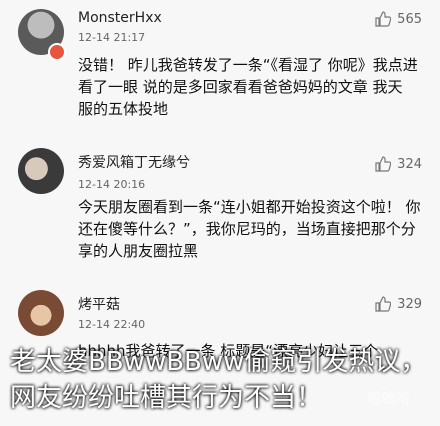 The image size is (440, 426). Describe the element at coordinates (112, 37) in the screenshot. I see `timestamp: 12-14 21:17` at that location.